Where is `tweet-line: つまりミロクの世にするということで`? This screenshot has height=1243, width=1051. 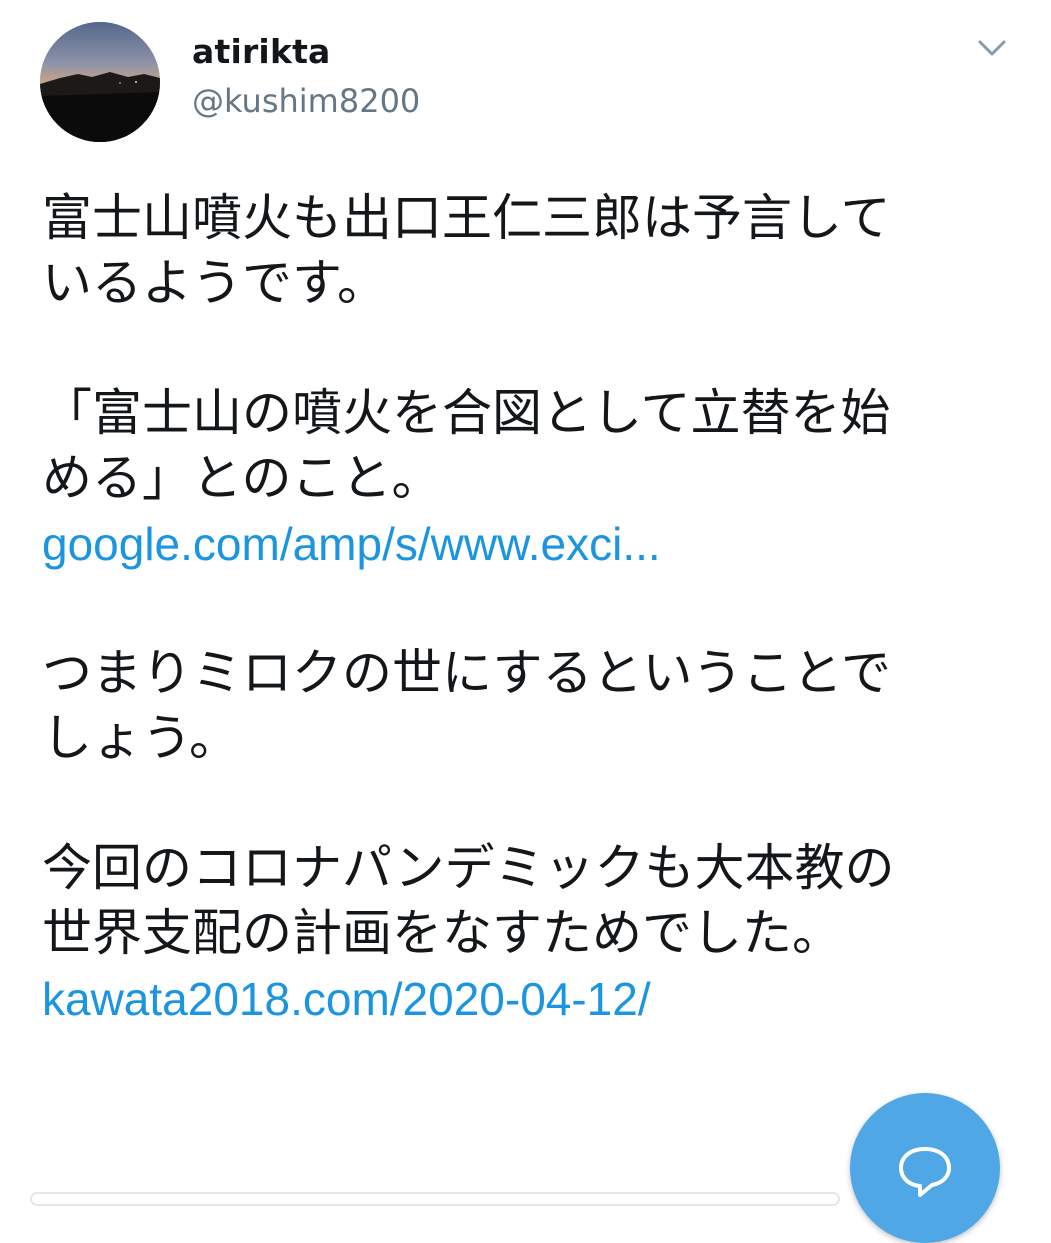 tweet-line: つまりミロクの世にするということで is located at coordinates (466, 673).